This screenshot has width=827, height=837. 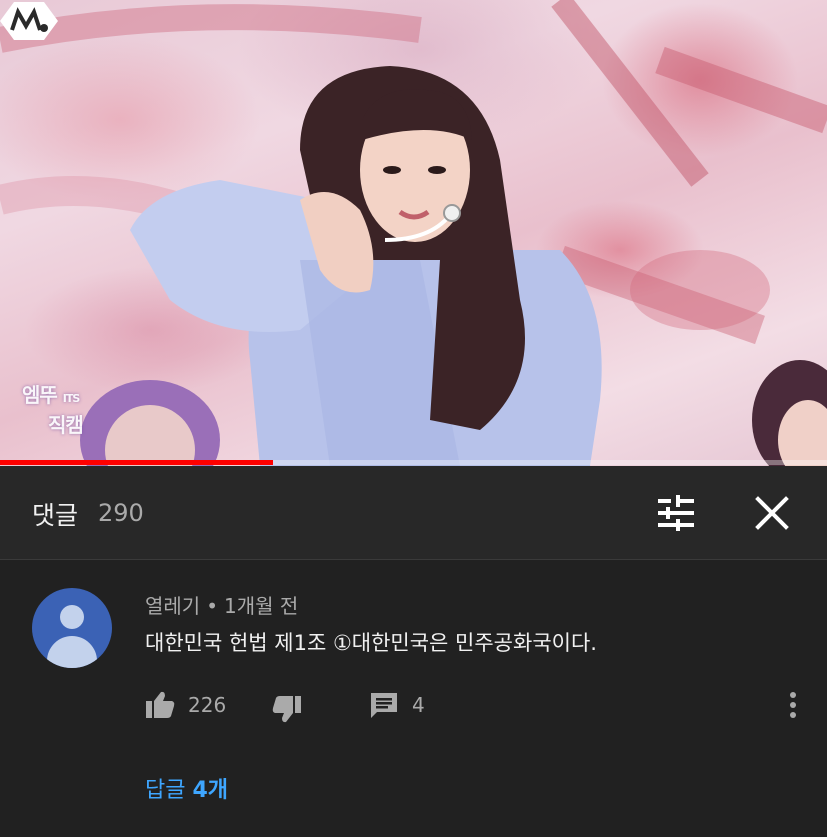 I want to click on thumbs-up-icon, so click(x=160, y=705).